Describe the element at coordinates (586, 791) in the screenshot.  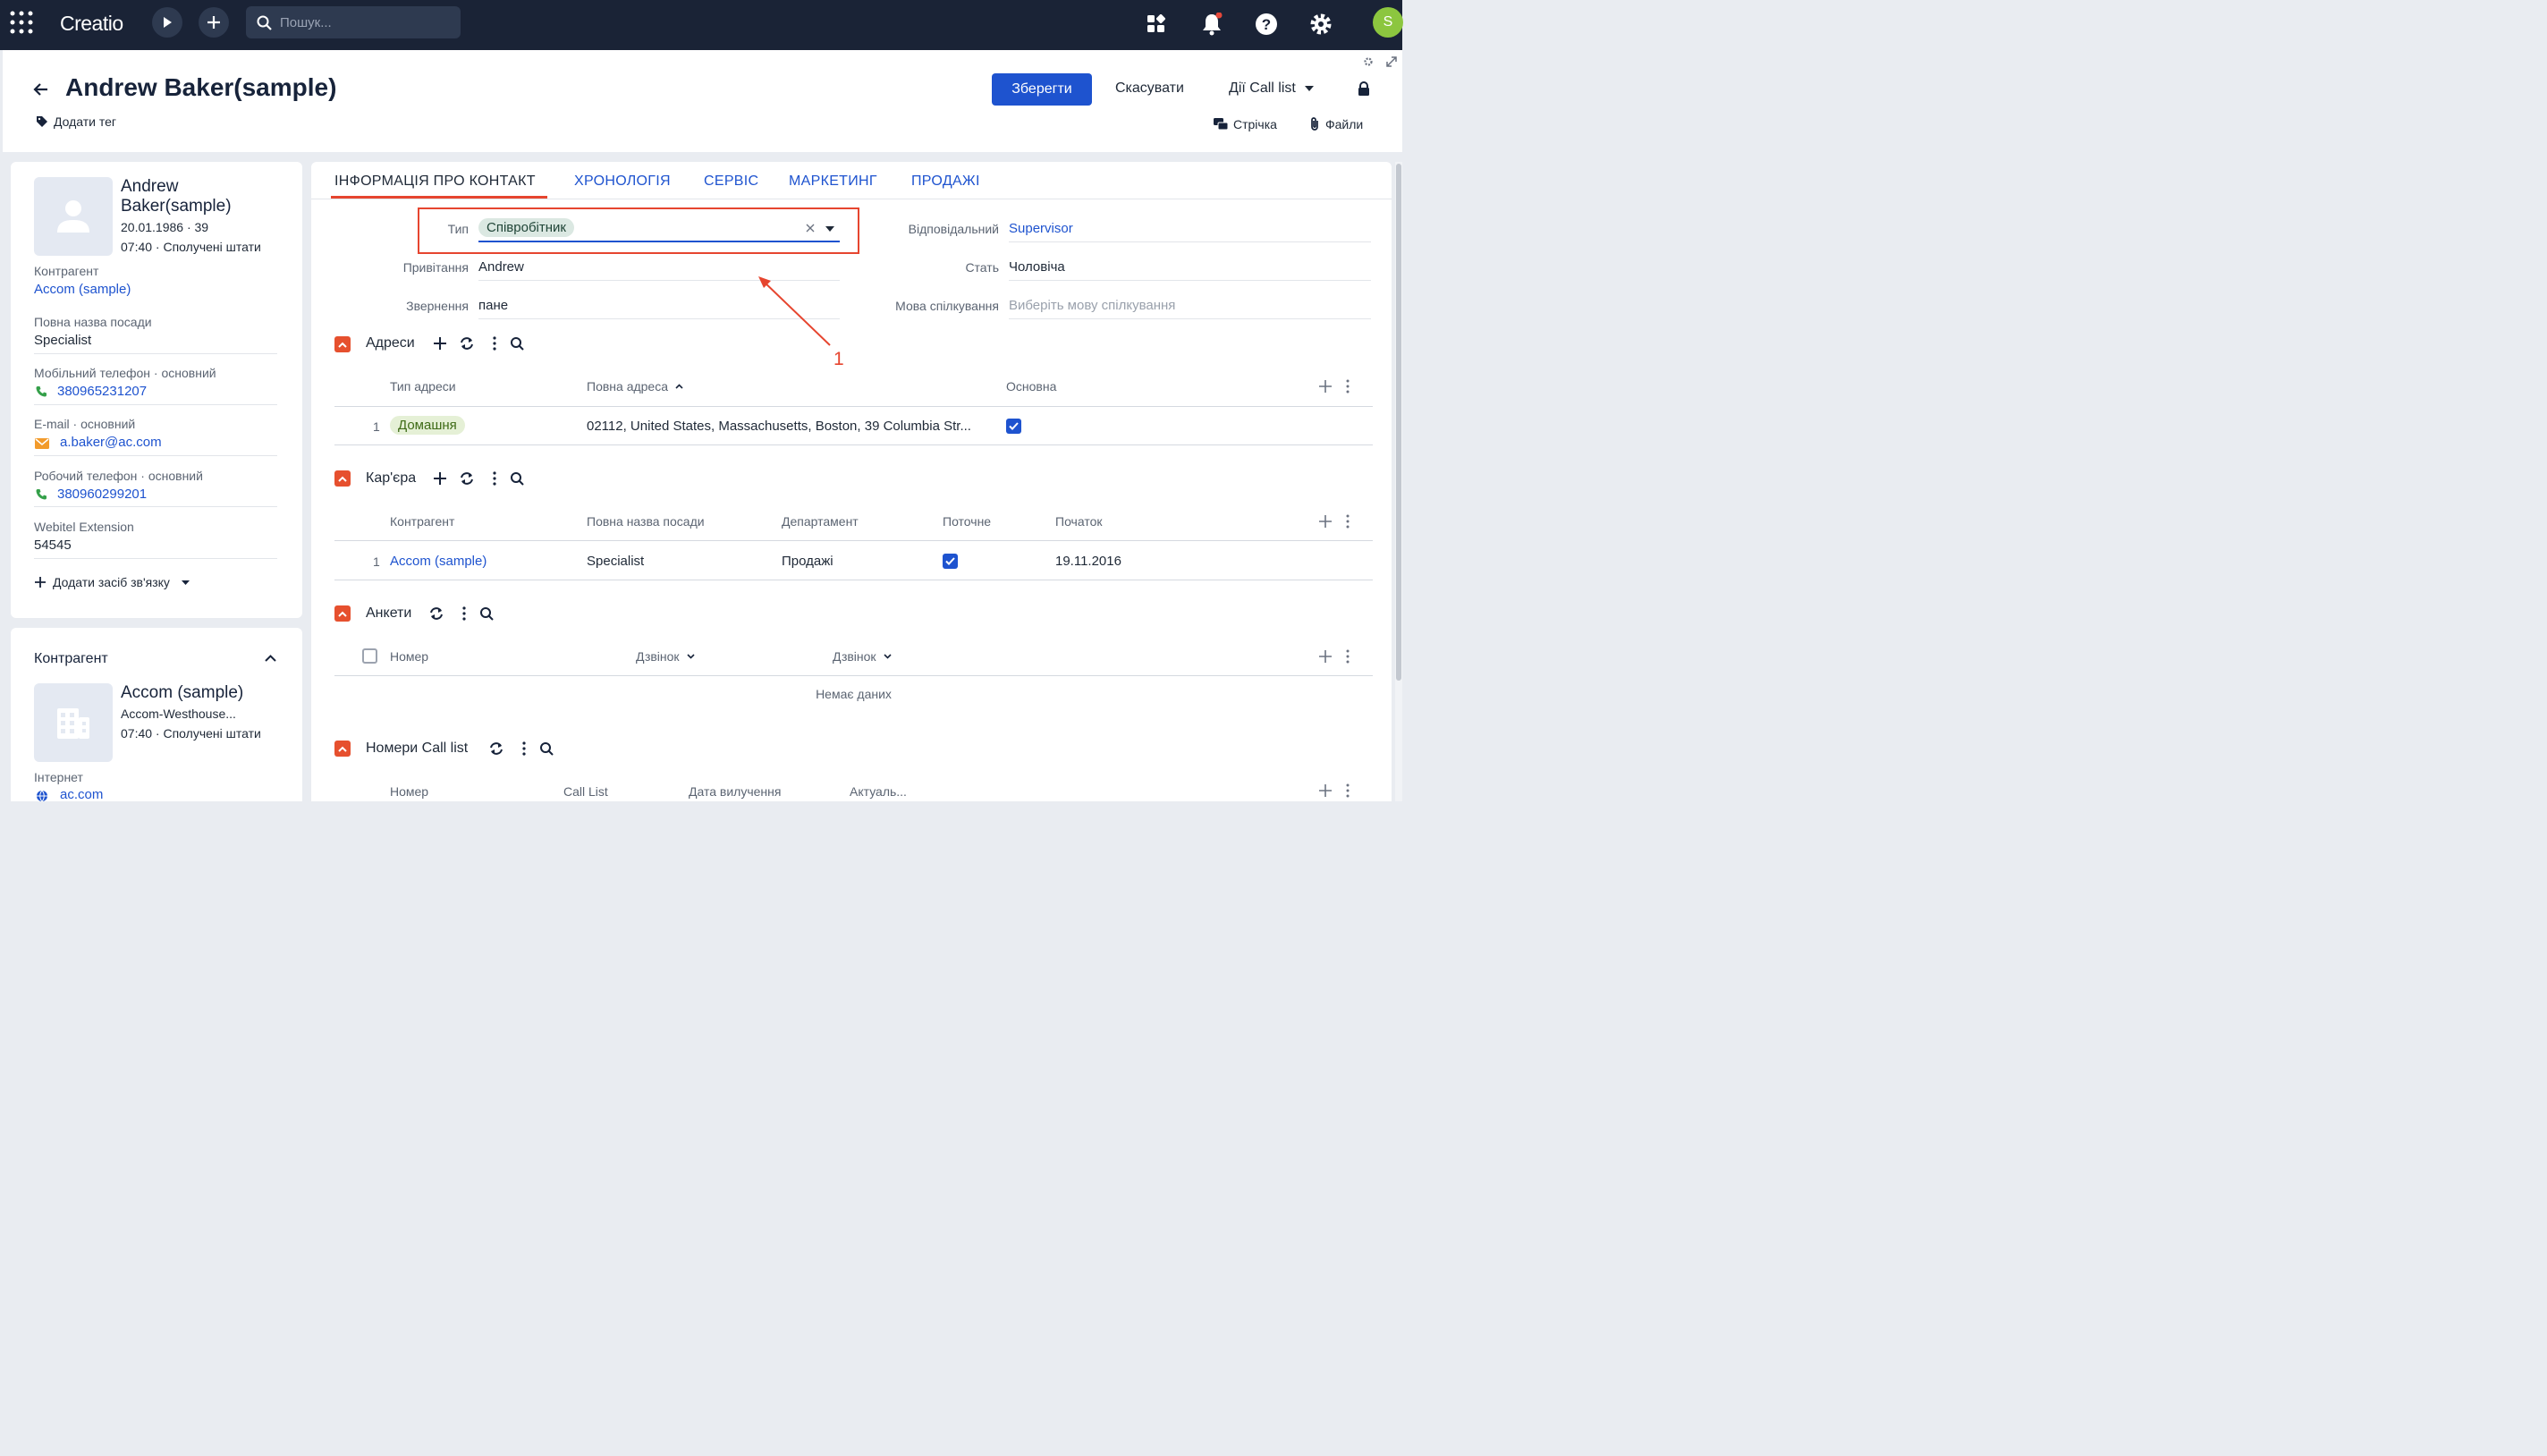
I see `column-header-call-list: Call List` at that location.